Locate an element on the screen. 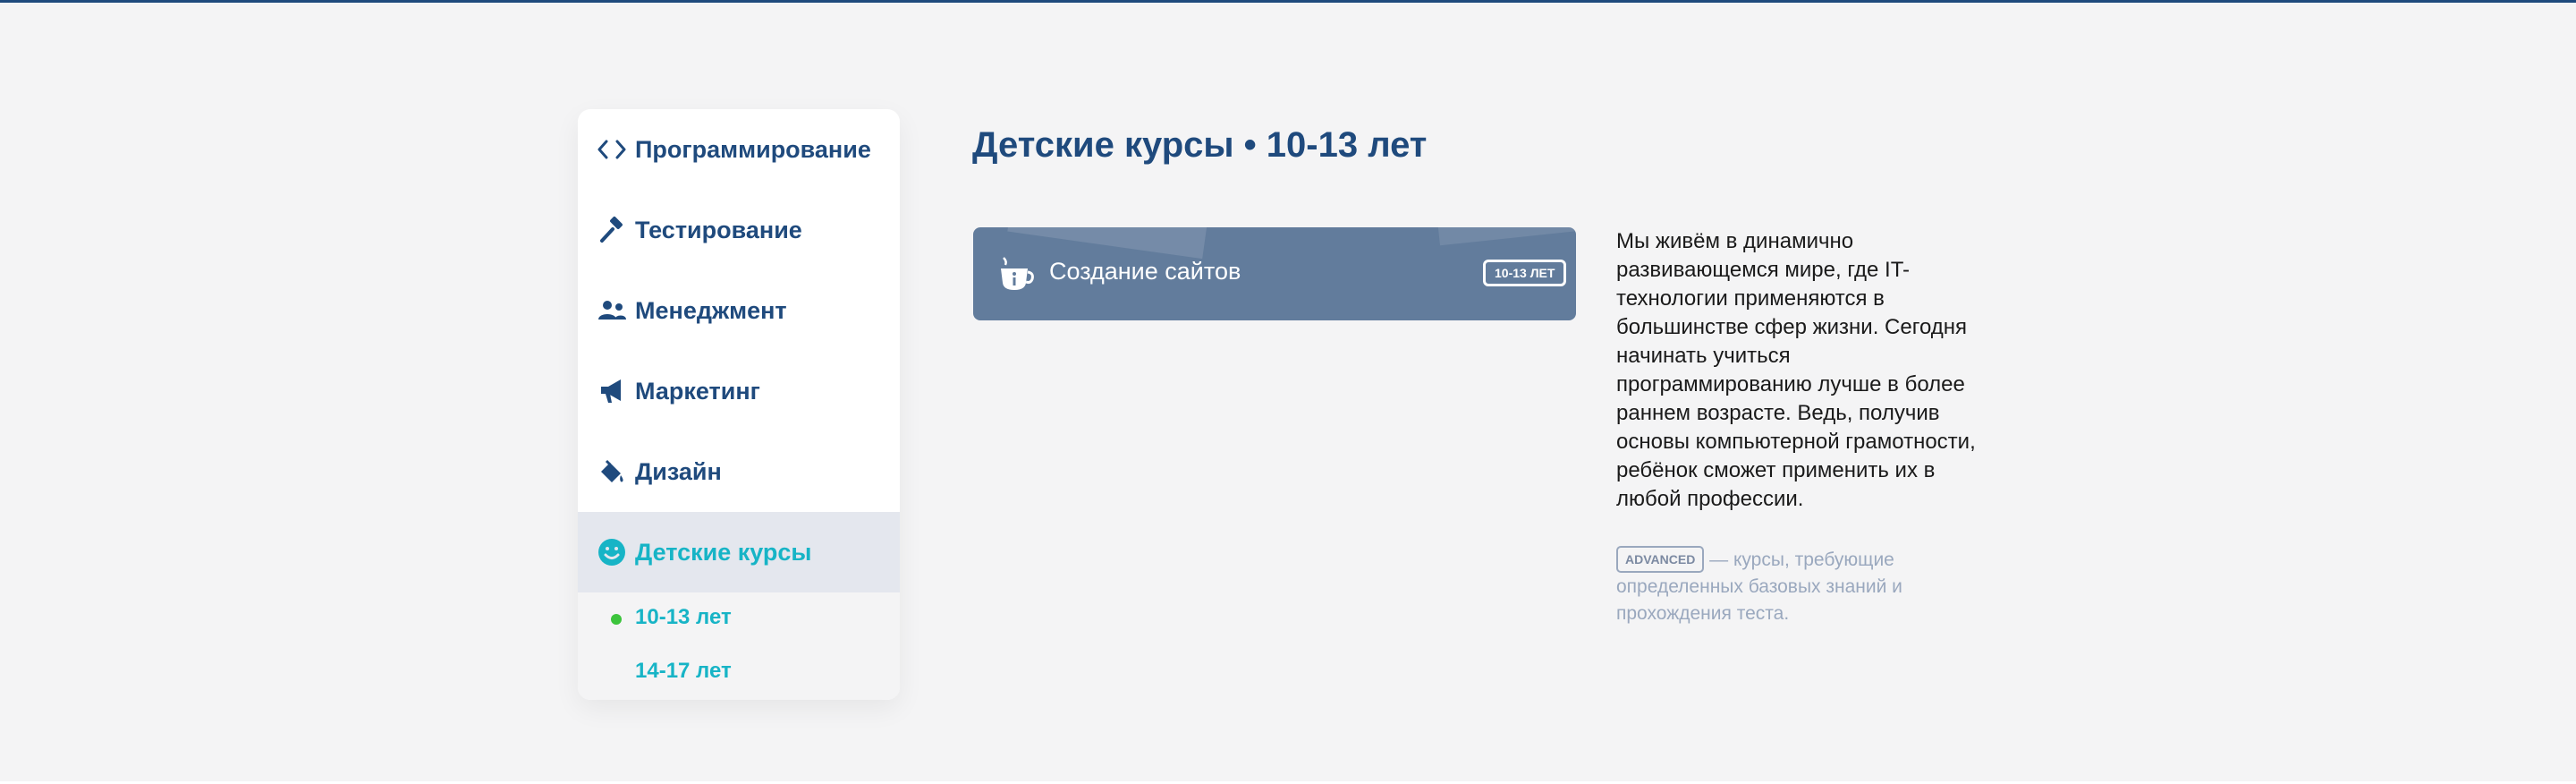 This screenshot has width=2576, height=784. smiley-icon is located at coordinates (612, 552).